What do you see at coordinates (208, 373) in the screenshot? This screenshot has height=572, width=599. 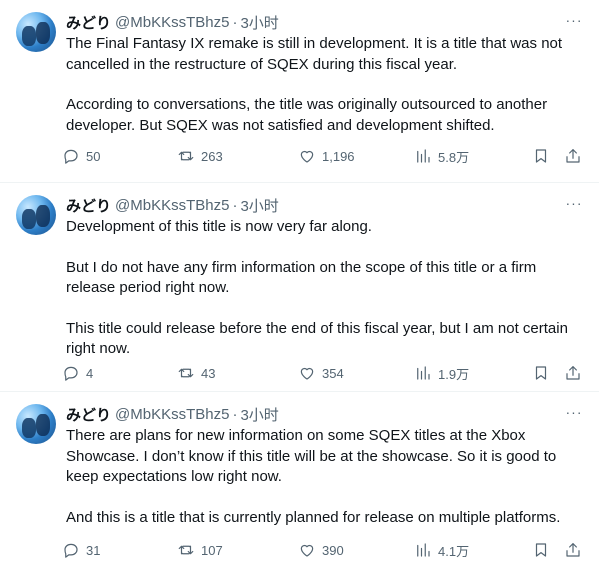 I see `retweet-count: 43` at bounding box center [208, 373].